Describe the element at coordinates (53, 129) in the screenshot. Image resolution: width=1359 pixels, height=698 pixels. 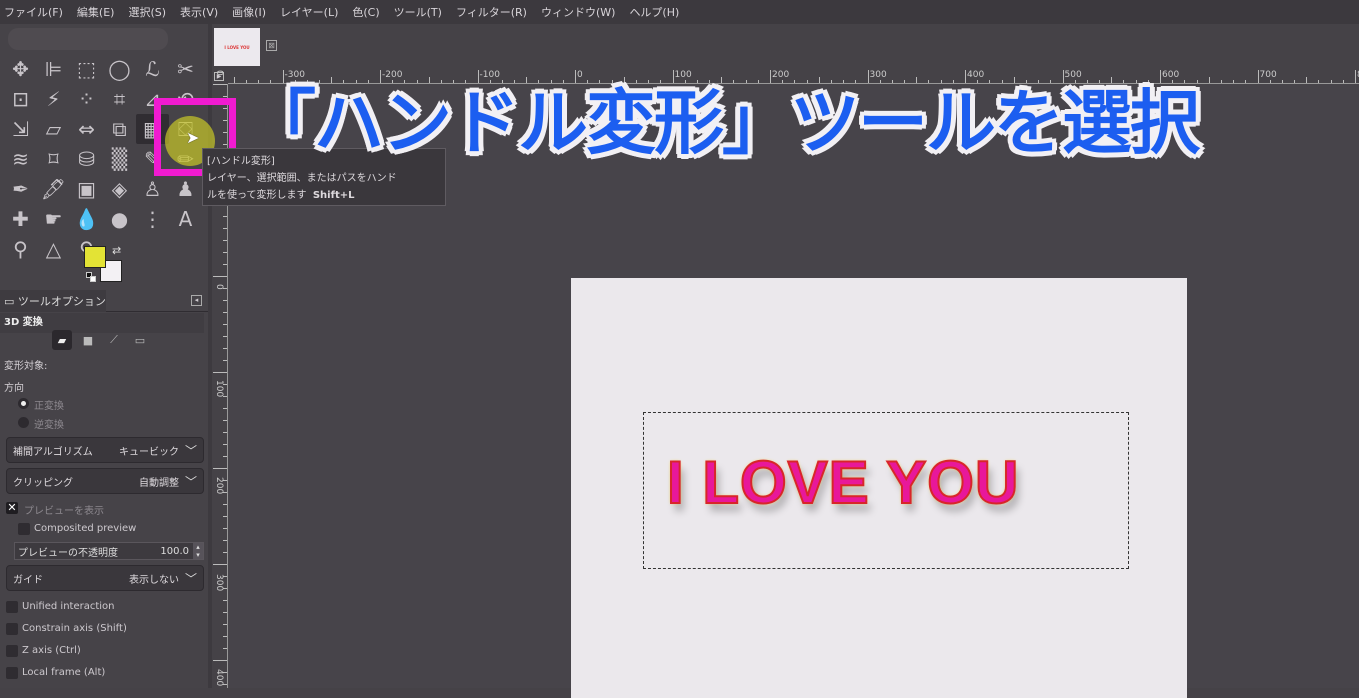
I see `shear-icon: ▱` at that location.